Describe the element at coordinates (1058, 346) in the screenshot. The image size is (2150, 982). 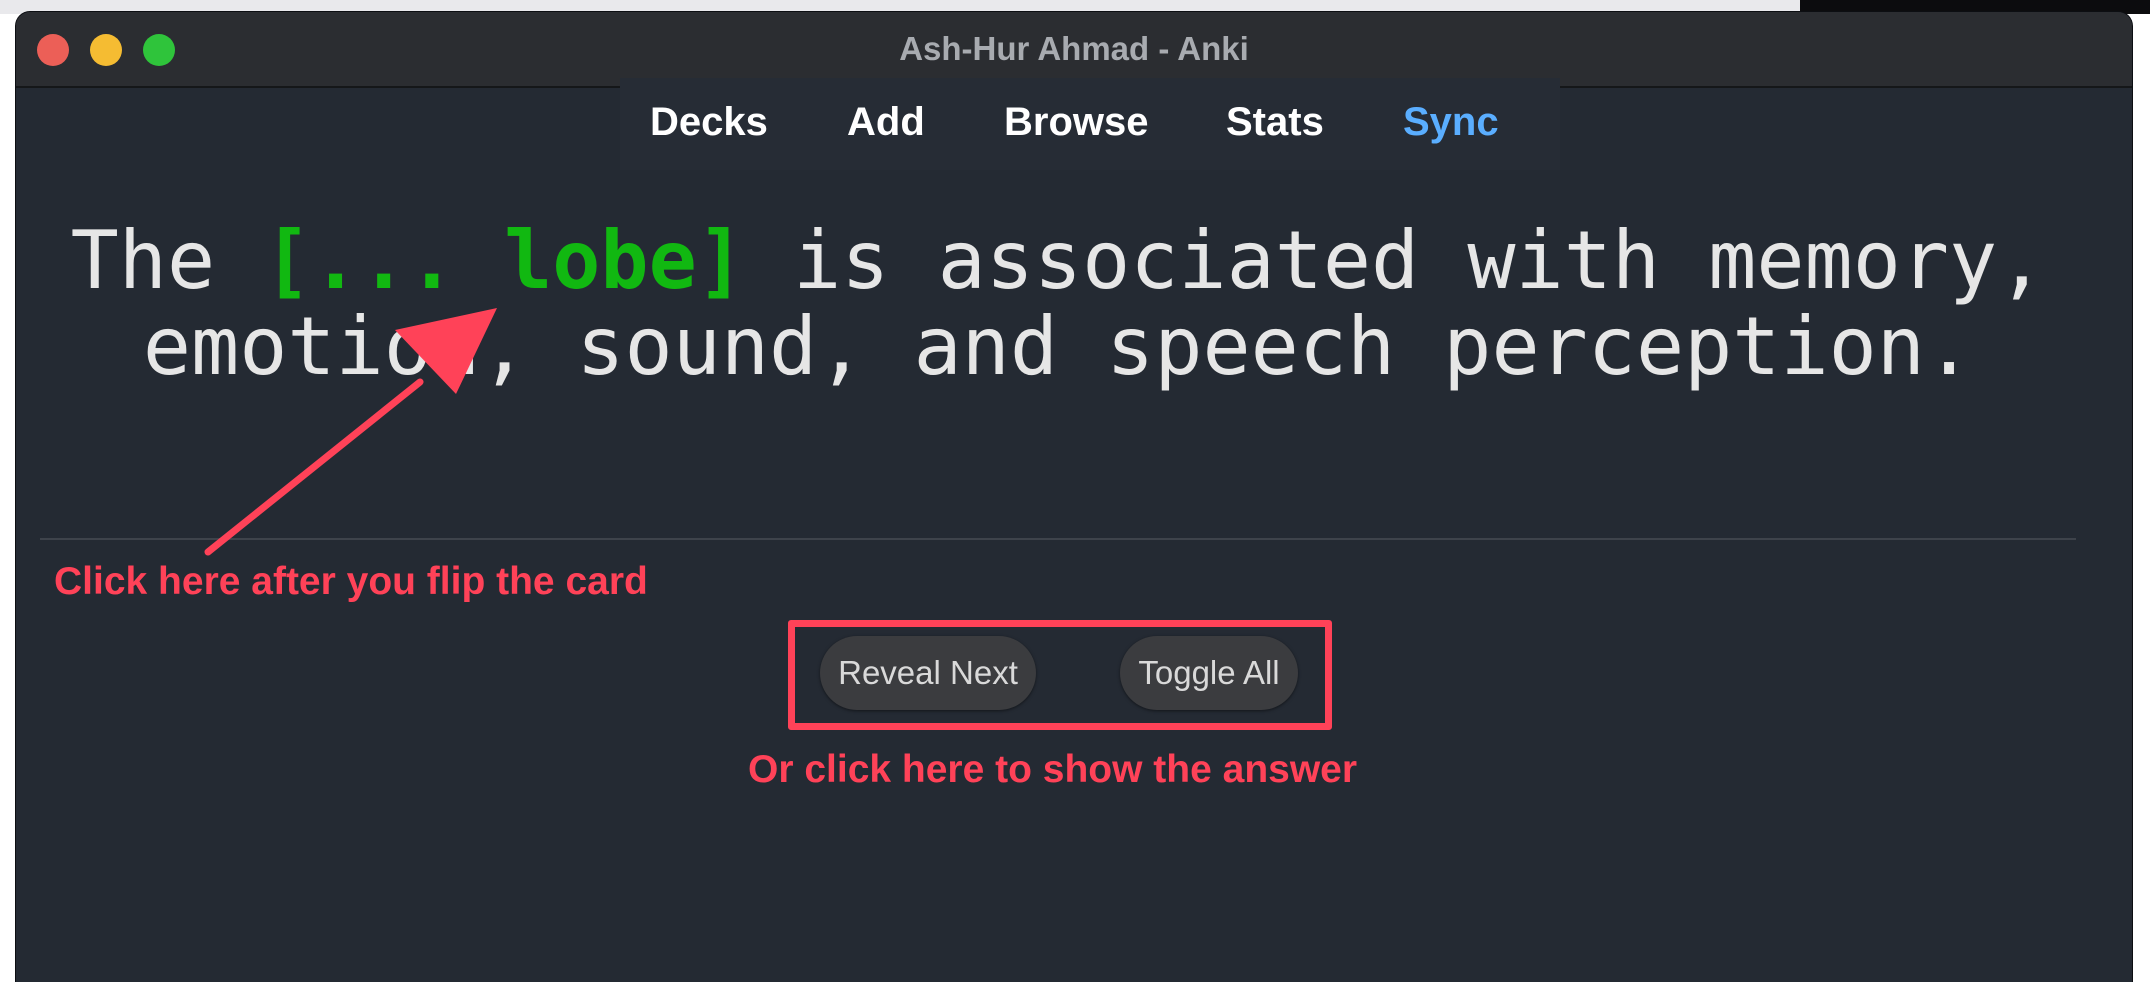
I see `card-text-line2: emotion, sound, and speech perception.` at that location.